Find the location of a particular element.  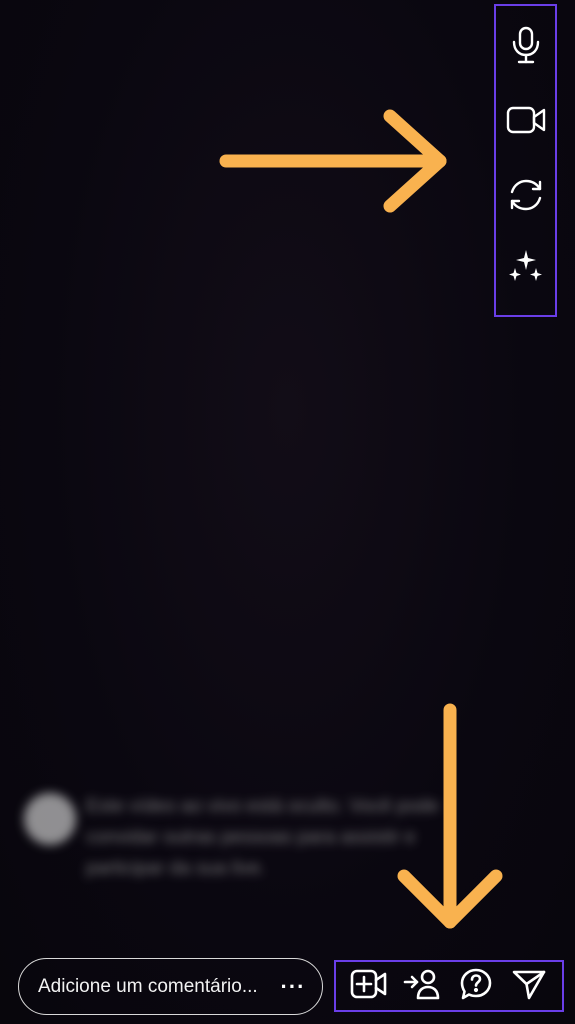

flip-camera-button is located at coordinates (526, 195).